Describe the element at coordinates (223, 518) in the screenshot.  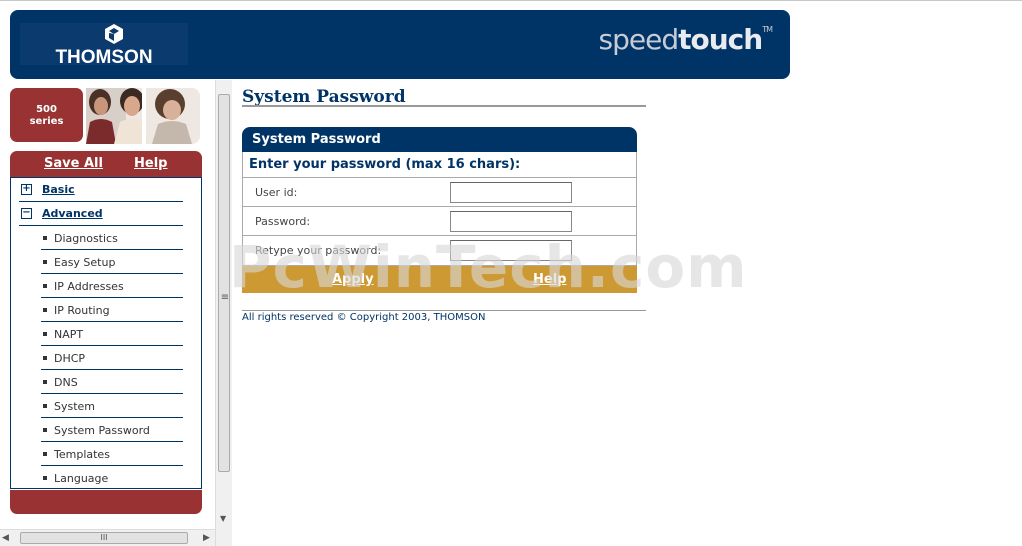
I see `scroll-down-arrow-icon: ▼` at that location.